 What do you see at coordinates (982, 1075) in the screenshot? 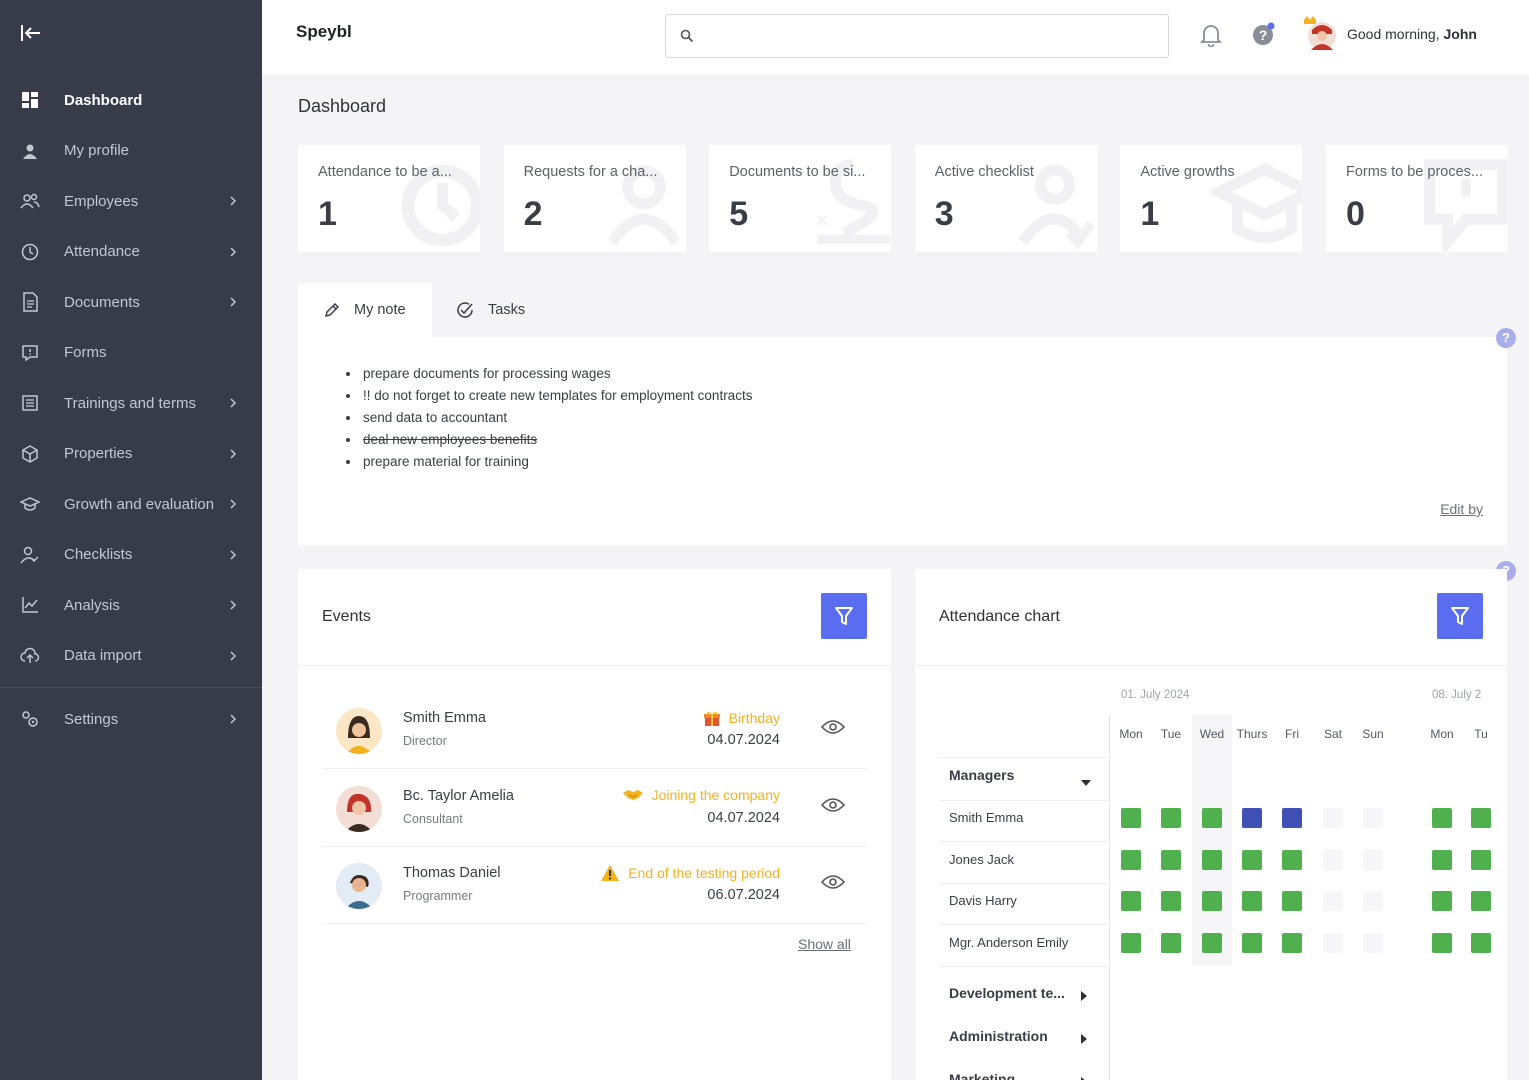
I see `group-marketing: Marketing` at bounding box center [982, 1075].